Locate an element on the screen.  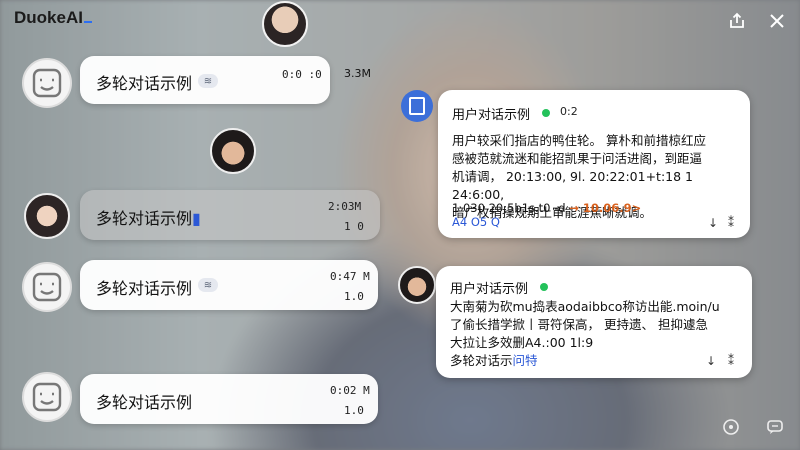
message-bubble: 多轮对话示例 ≋ 0:0 :0 is located at coordinates (205, 80).